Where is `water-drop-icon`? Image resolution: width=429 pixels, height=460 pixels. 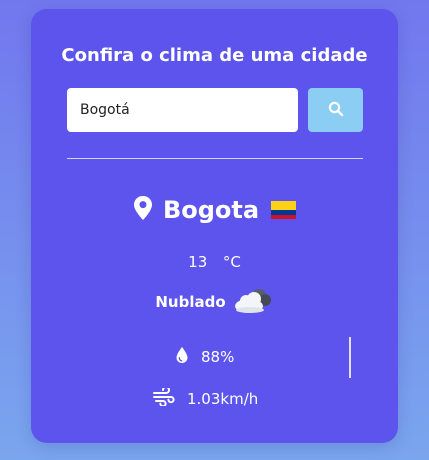 water-drop-icon is located at coordinates (182, 357).